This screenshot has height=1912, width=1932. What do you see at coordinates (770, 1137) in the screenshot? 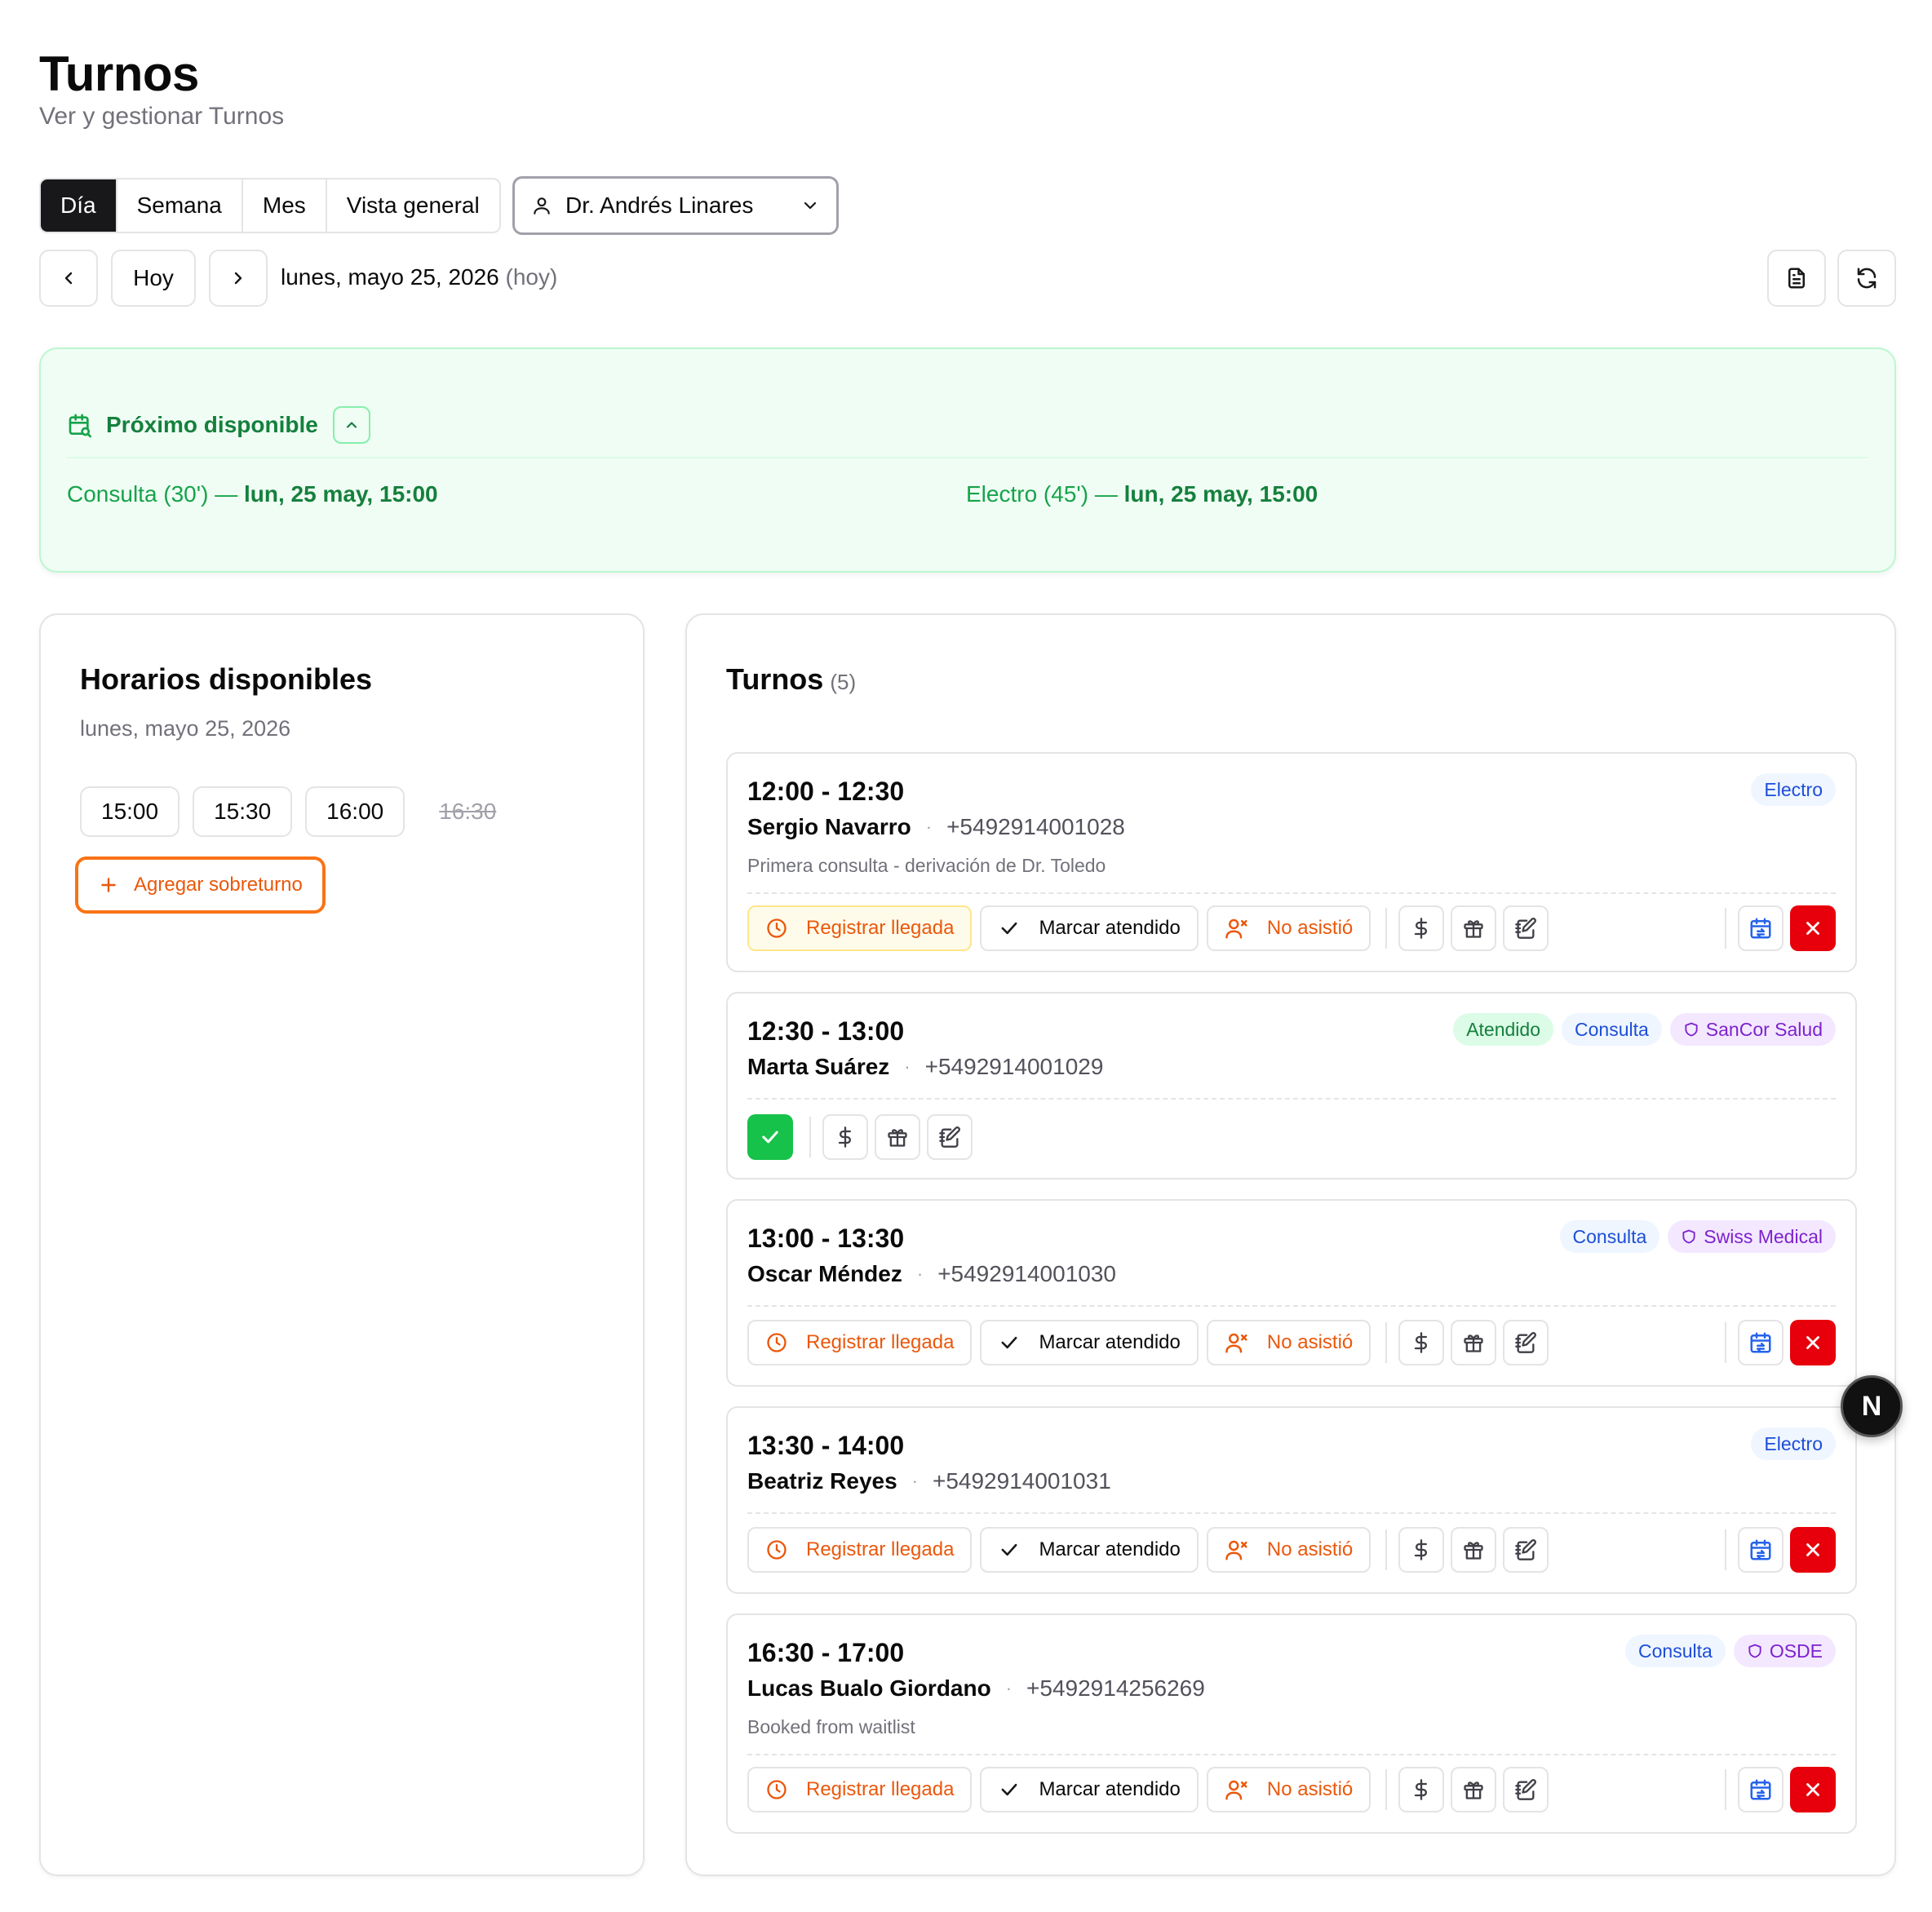
I see `attended-check-button` at bounding box center [770, 1137].